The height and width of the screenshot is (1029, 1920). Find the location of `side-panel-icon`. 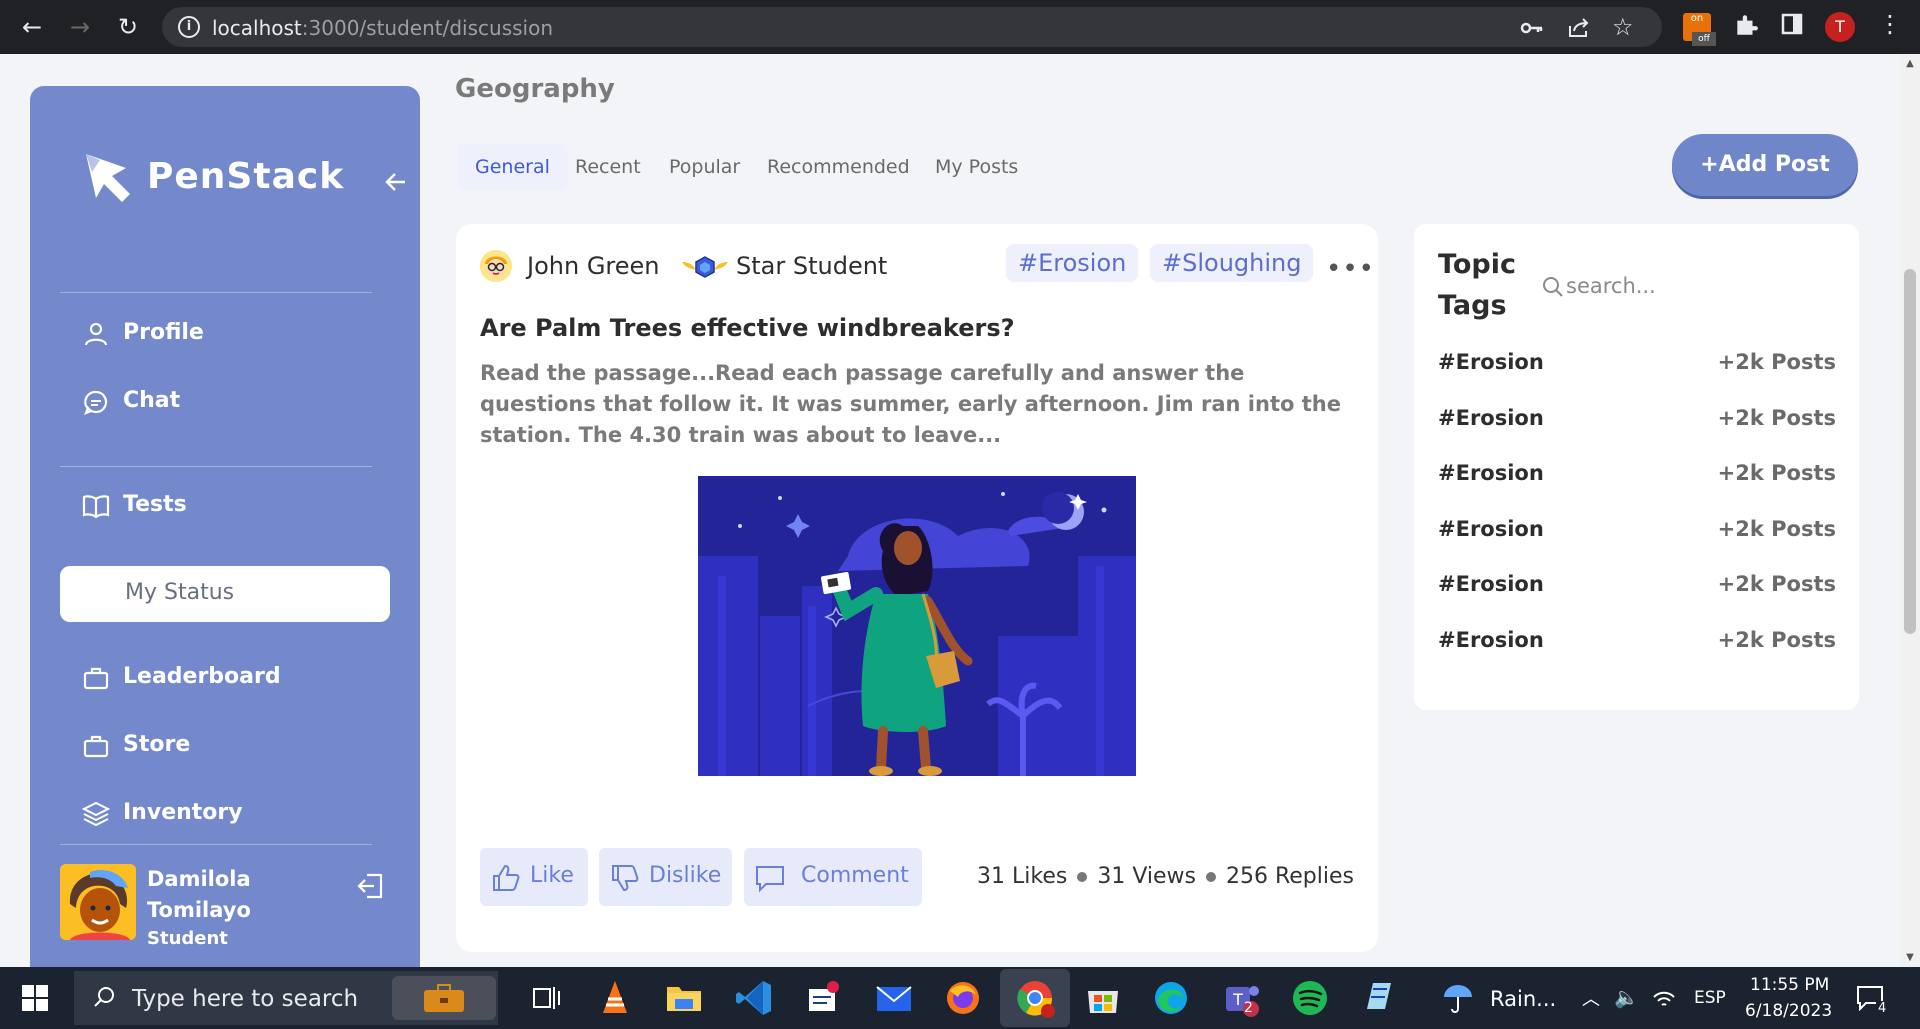

side-panel-icon is located at coordinates (1792, 24).